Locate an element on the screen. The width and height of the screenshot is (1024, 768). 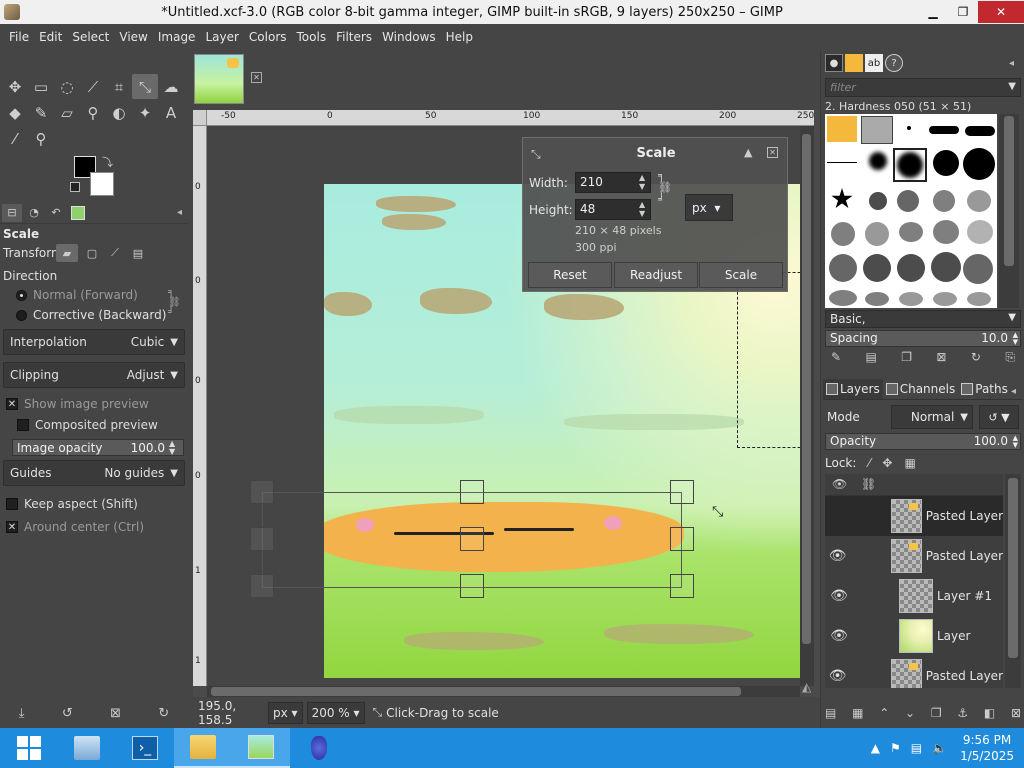
layer-mode-combo: Normal ▼ is located at coordinates (932, 417).